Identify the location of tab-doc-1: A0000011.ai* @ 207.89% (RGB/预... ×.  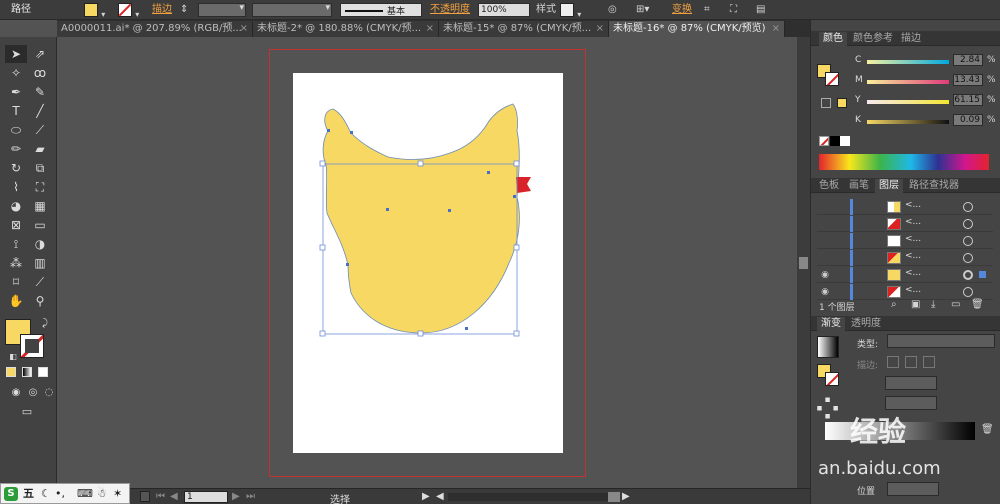
(155, 29).